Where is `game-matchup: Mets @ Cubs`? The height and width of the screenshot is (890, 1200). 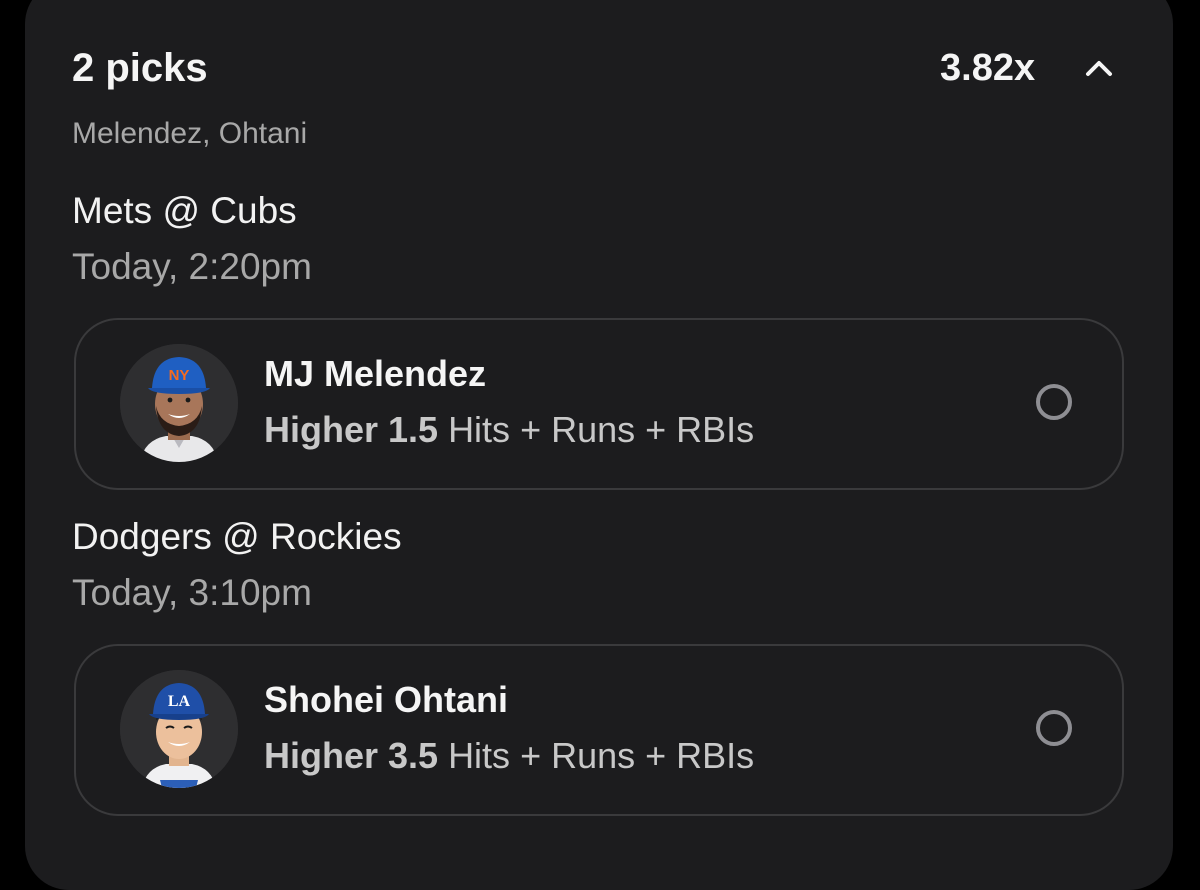 game-matchup: Mets @ Cubs is located at coordinates (184, 210).